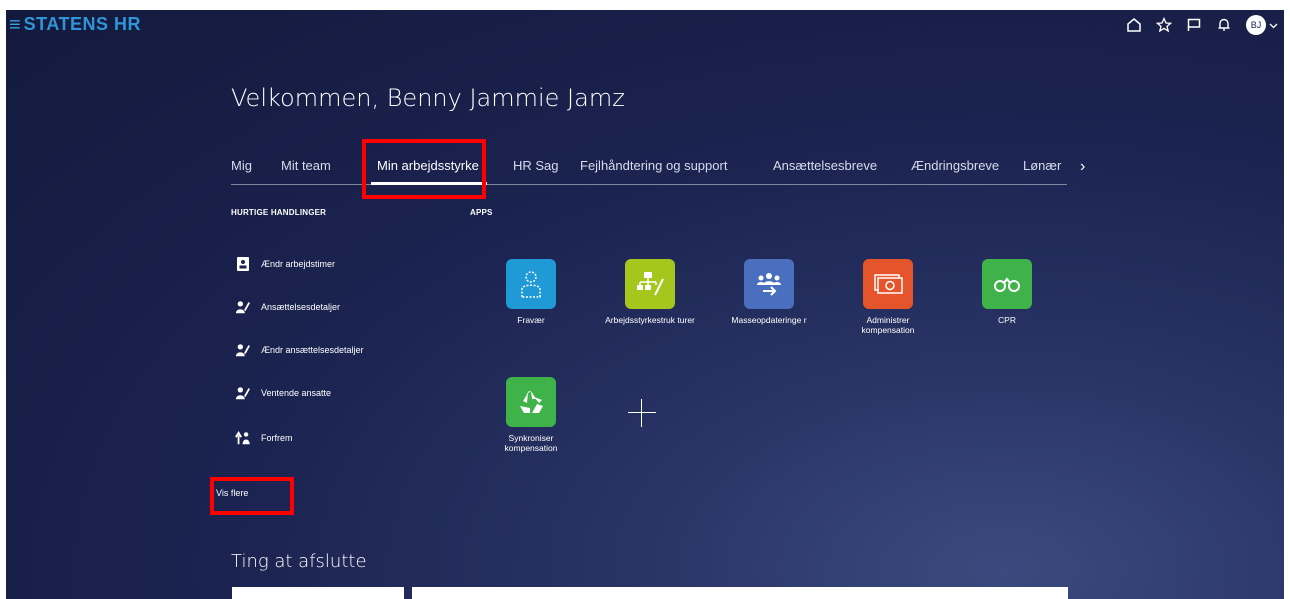  I want to click on app-cpr: CPR, so click(1007, 292).